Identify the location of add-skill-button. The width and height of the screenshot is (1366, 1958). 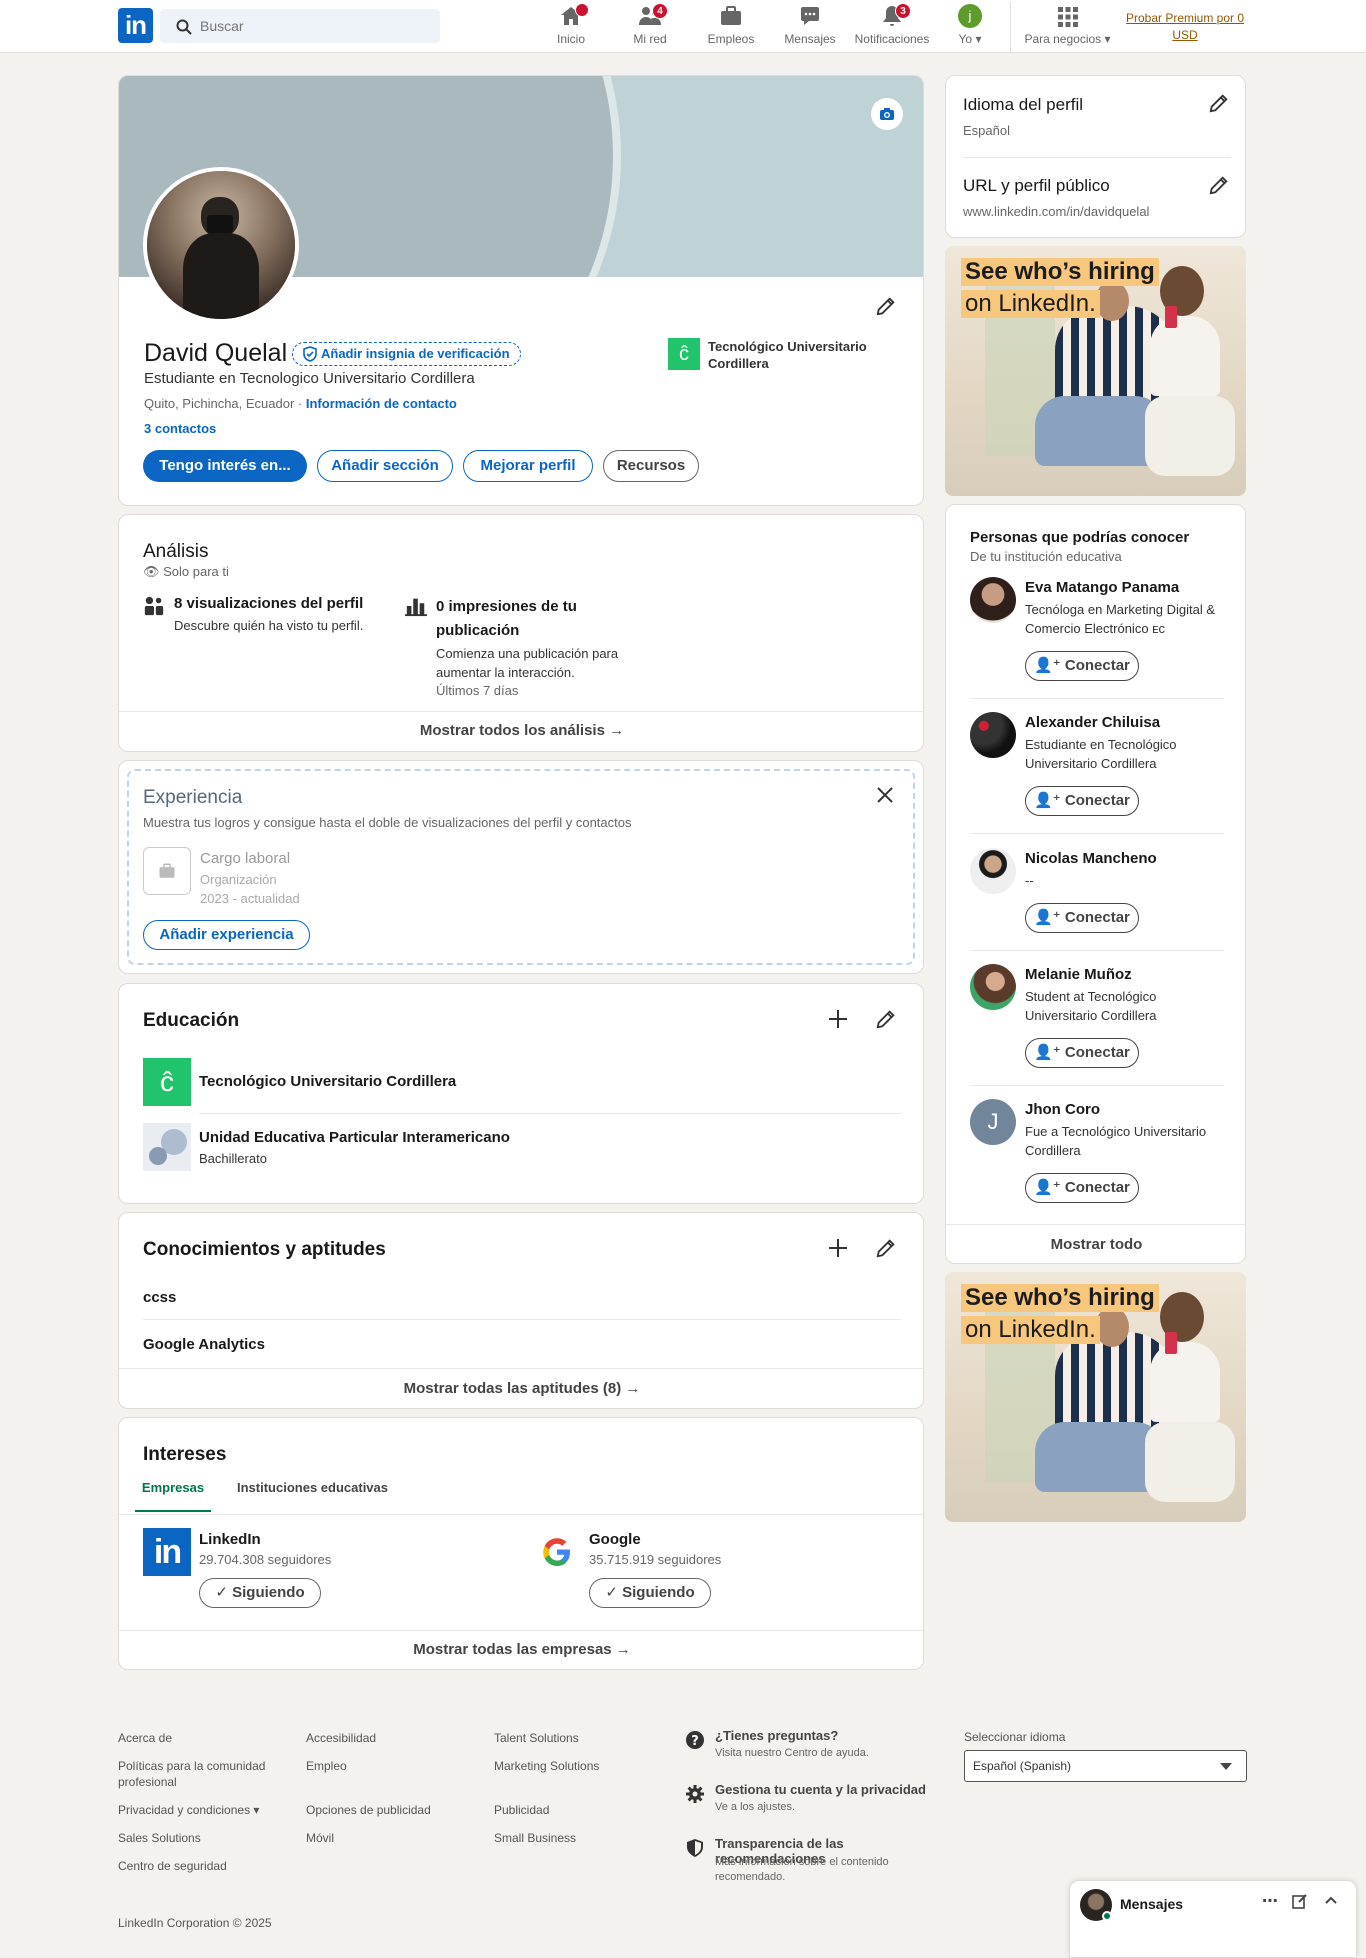
(839, 1249).